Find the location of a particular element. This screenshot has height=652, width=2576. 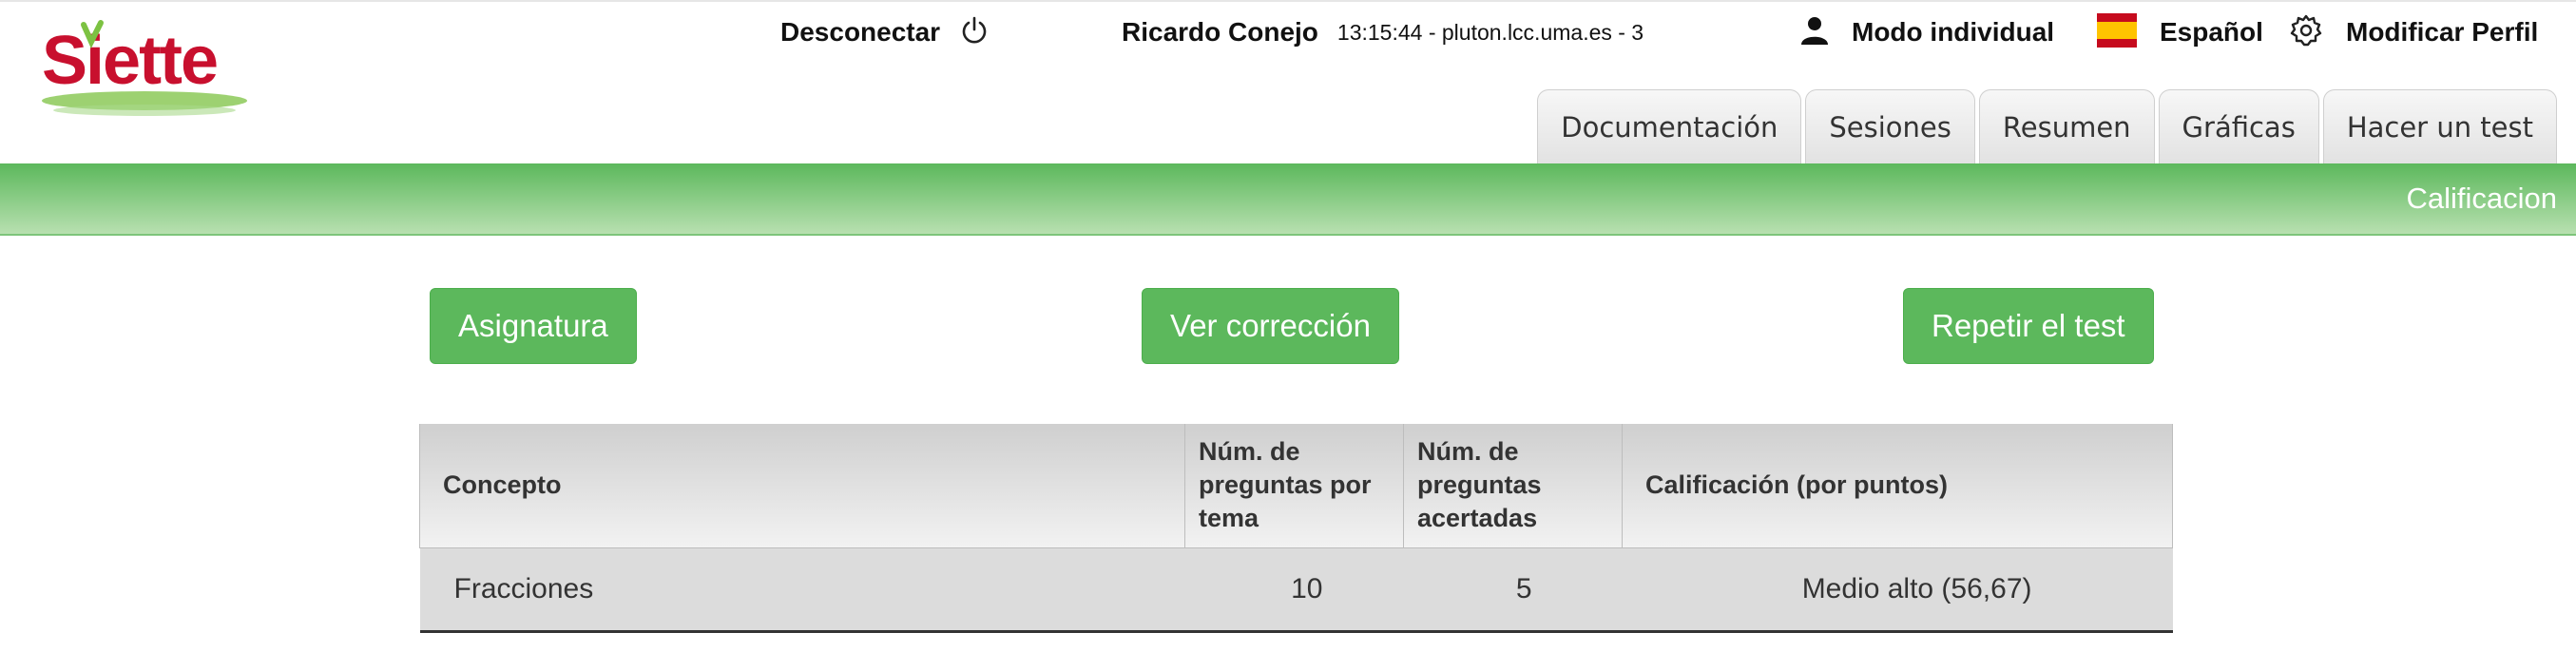

col-header-concept: Concepto is located at coordinates (802, 486).